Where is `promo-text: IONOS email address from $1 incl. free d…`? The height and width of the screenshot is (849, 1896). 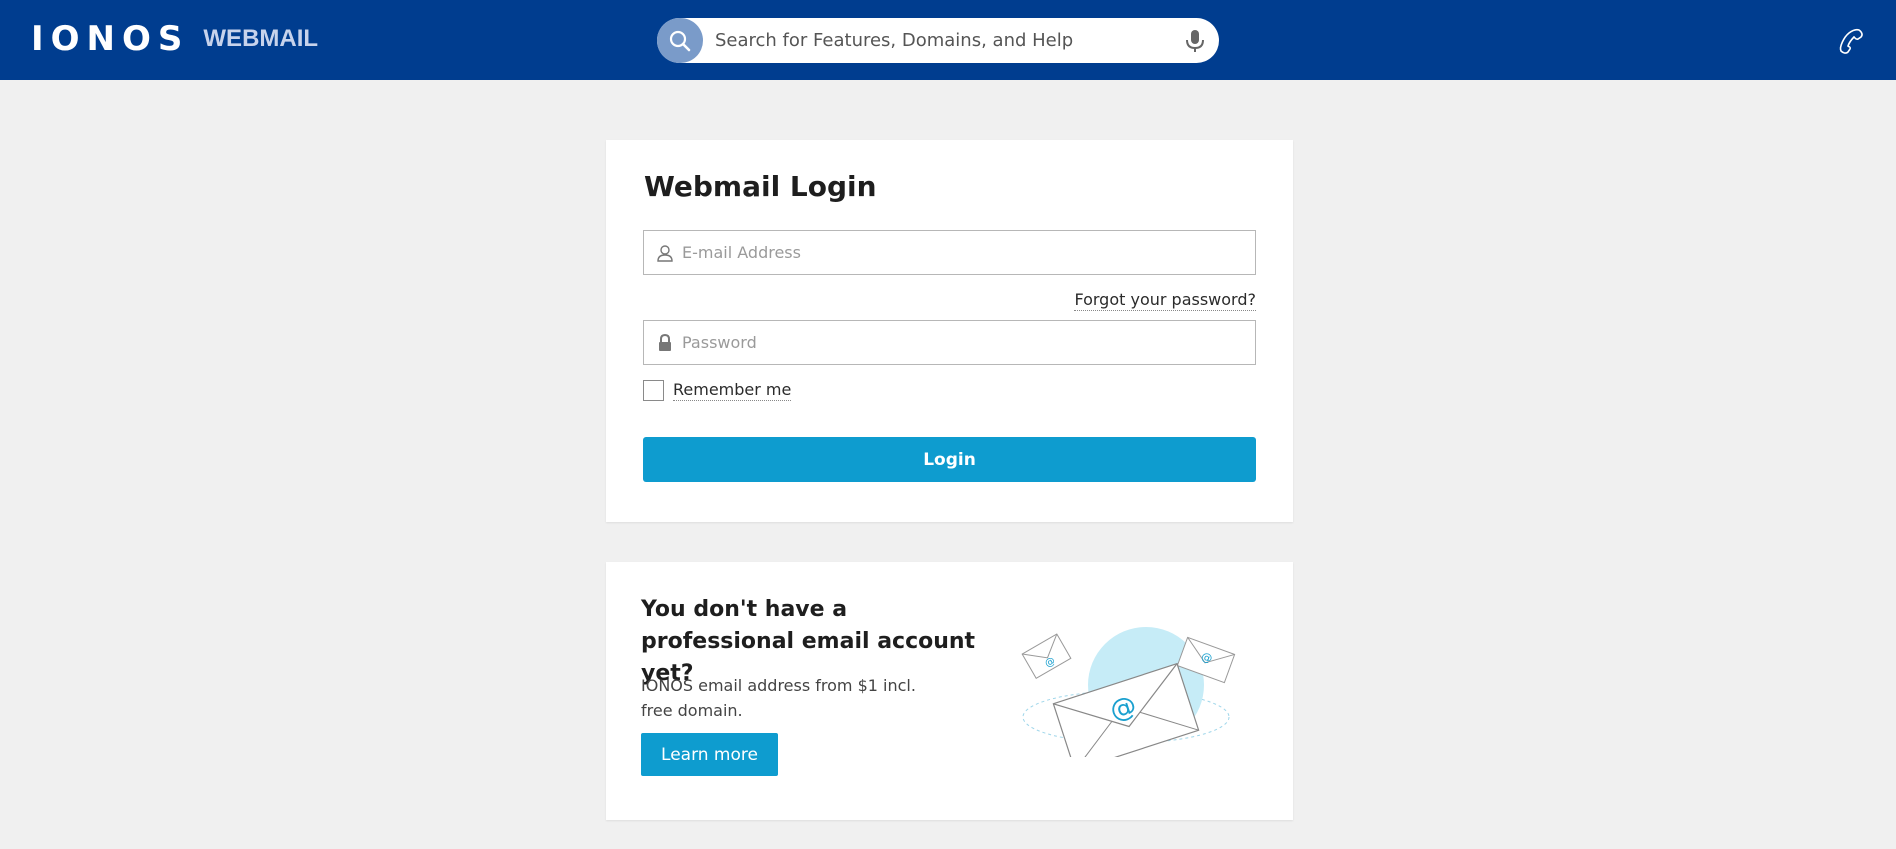
promo-text: IONOS email address from $1 incl. free d… is located at coordinates (778, 698).